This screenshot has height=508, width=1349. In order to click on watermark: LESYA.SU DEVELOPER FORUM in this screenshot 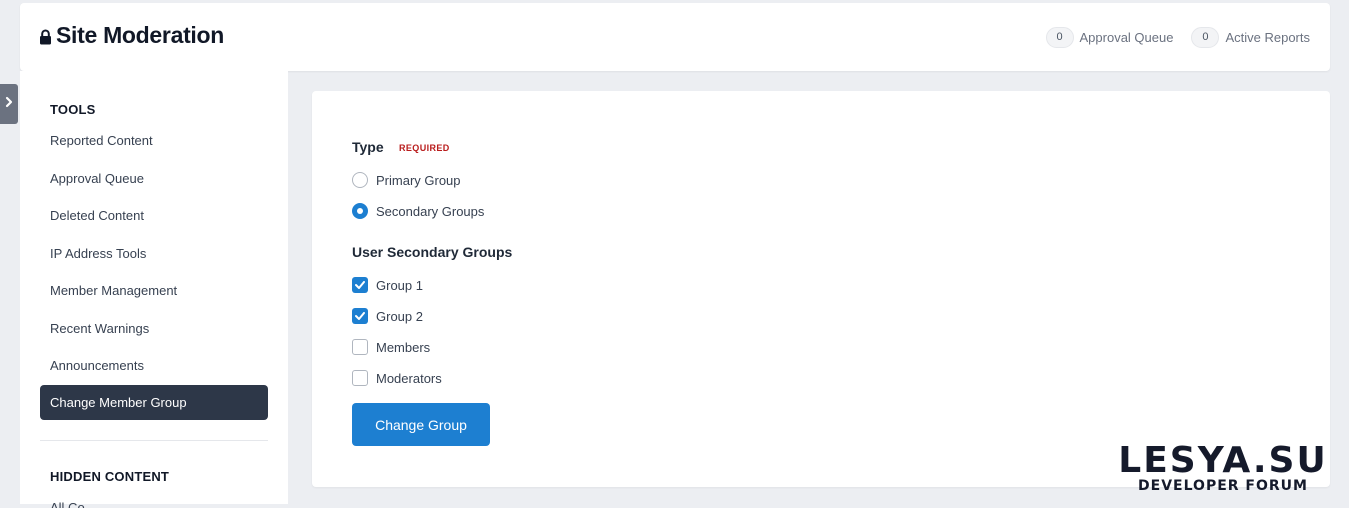, I will do `click(1223, 467)`.